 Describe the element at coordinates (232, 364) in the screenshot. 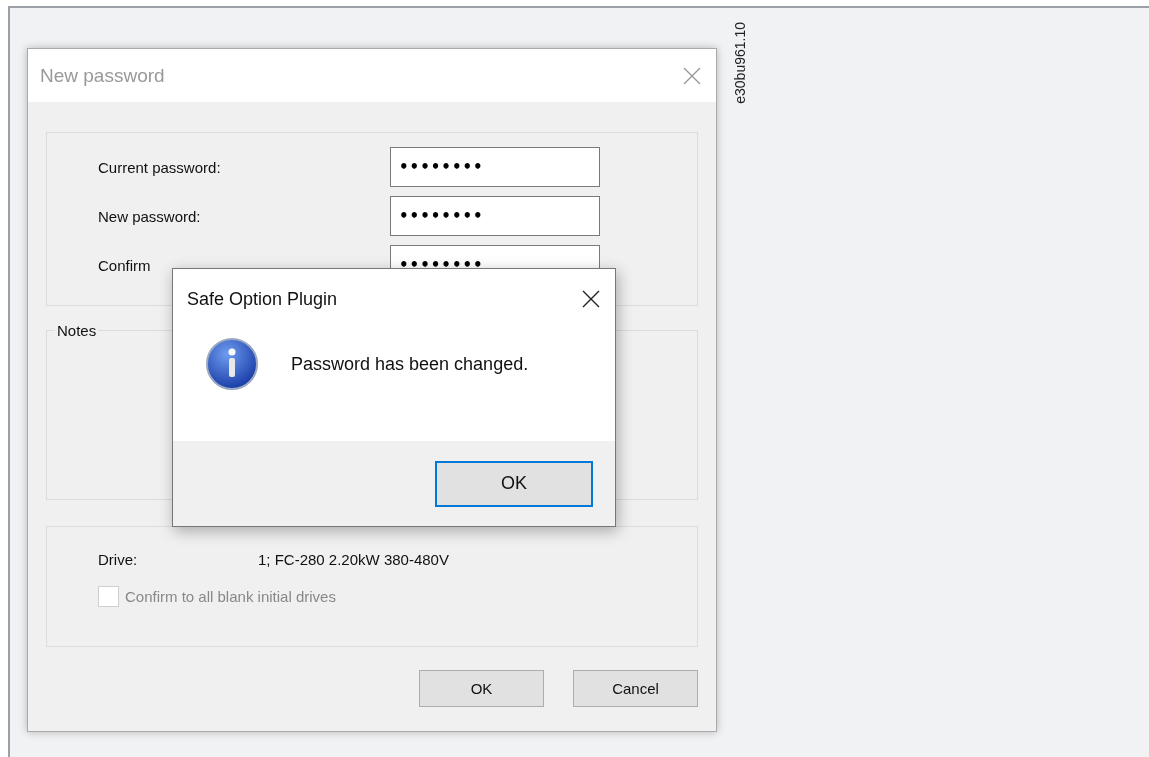

I see `info-icon` at that location.